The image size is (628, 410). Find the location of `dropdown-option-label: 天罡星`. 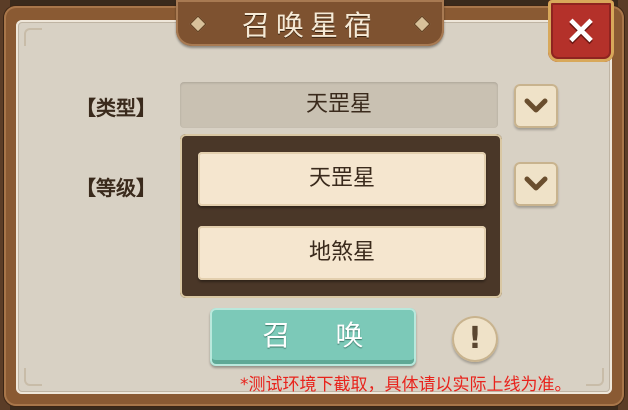

dropdown-option-label: 天罡星 is located at coordinates (341, 178).